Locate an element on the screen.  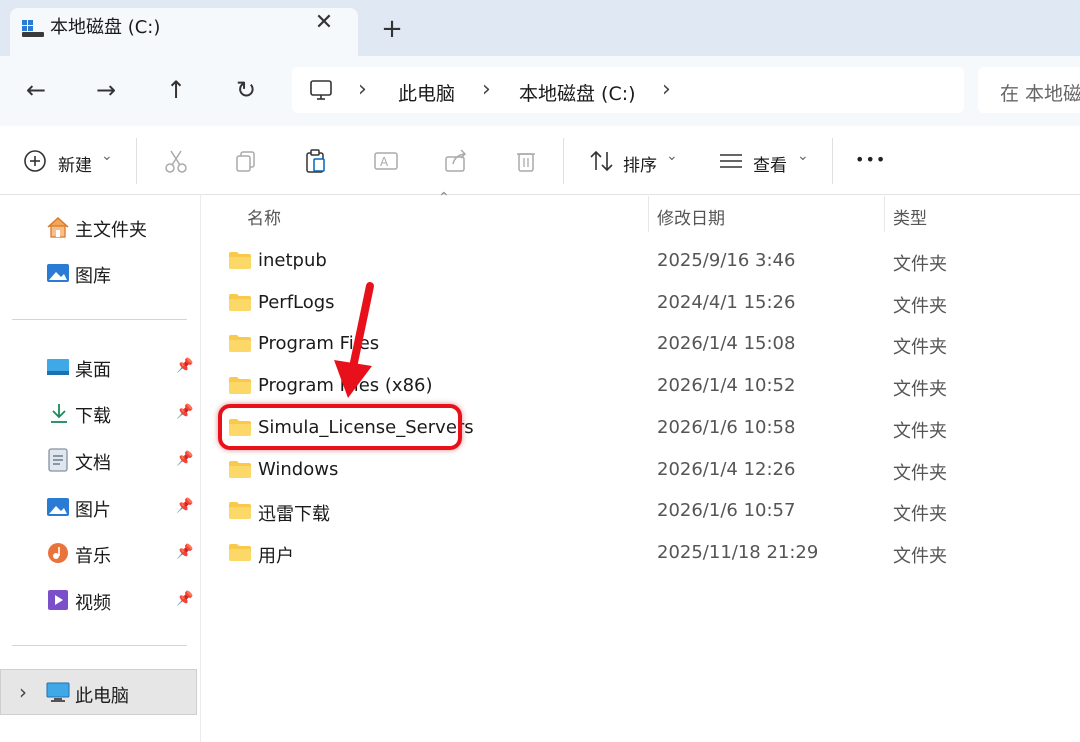
highlight-box is located at coordinates (340, 427).